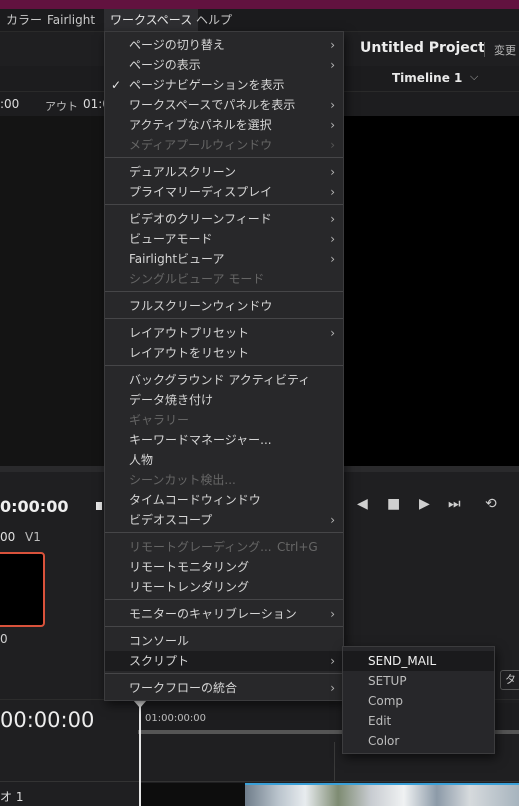 The image size is (519, 806). What do you see at coordinates (224, 219) in the screenshot?
I see `menu-item-video-clean-feed: ビデオのクリーンフィード ›` at bounding box center [224, 219].